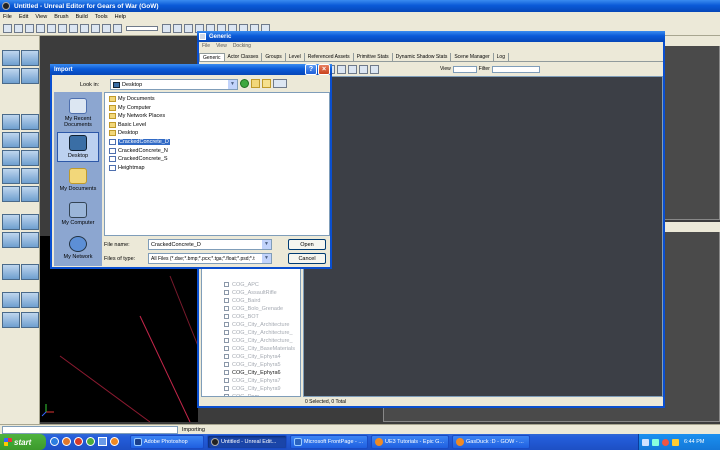  Describe the element at coordinates (41, 17) in the screenshot. I see `menu-view: View` at that location.